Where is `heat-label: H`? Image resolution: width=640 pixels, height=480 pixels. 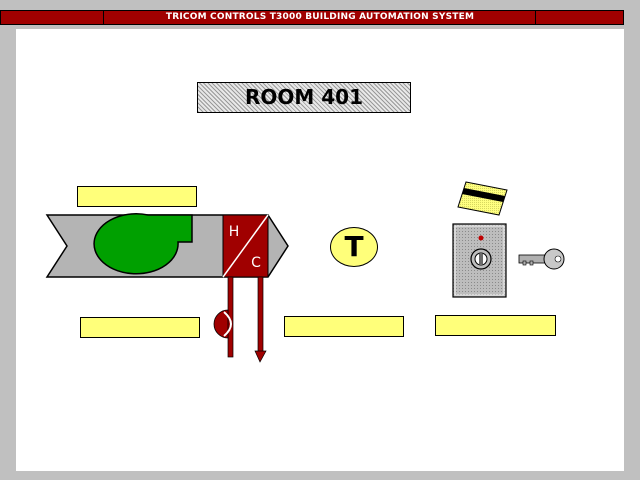
heat-label: H is located at coordinates (234, 232).